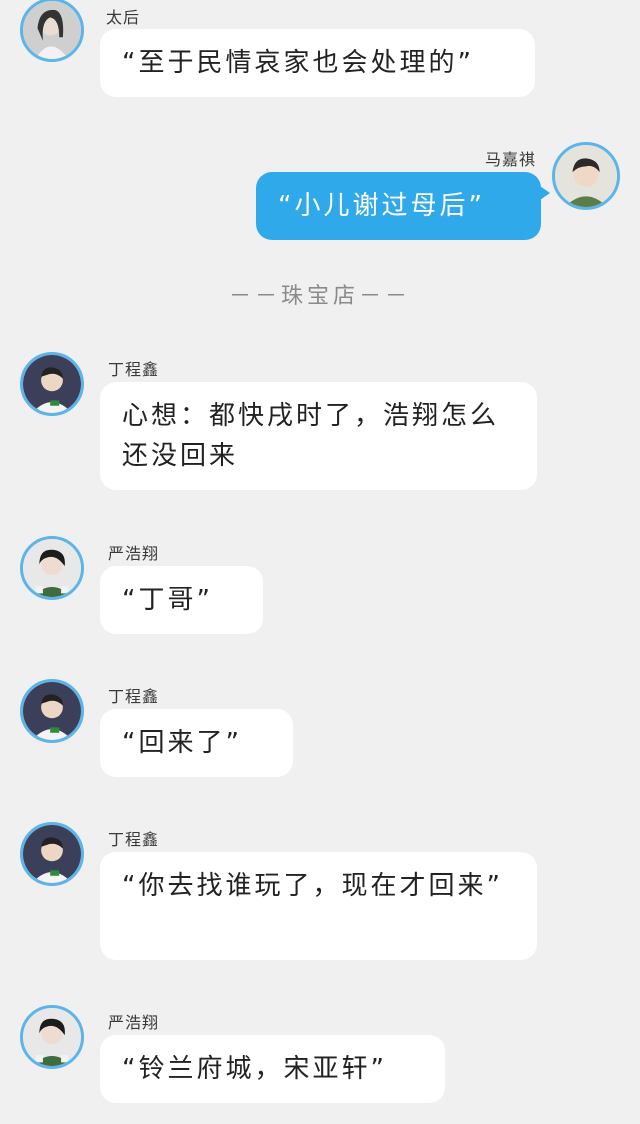  What do you see at coordinates (181, 600) in the screenshot?
I see `message-bubble: “丁哥”` at bounding box center [181, 600].